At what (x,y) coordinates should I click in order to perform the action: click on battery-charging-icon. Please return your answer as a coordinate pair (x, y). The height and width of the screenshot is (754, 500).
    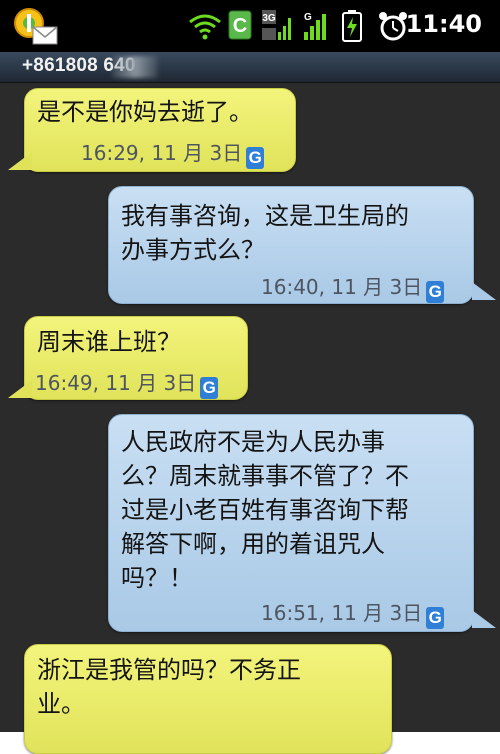
    Looking at the image, I should click on (352, 28).